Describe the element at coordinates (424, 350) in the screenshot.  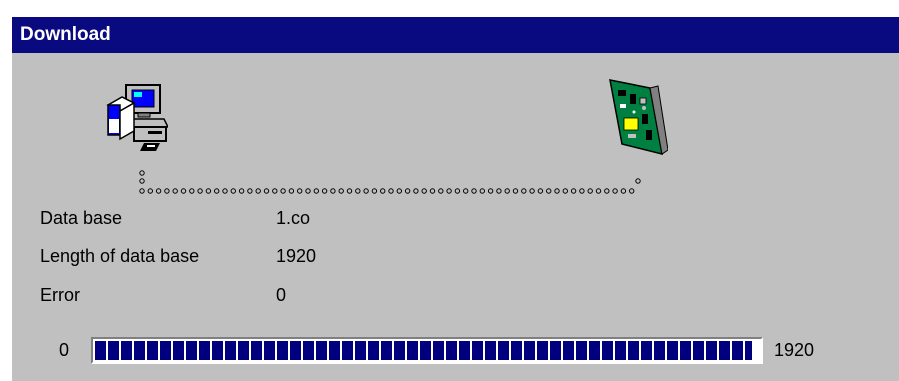
I see `progress-fill` at that location.